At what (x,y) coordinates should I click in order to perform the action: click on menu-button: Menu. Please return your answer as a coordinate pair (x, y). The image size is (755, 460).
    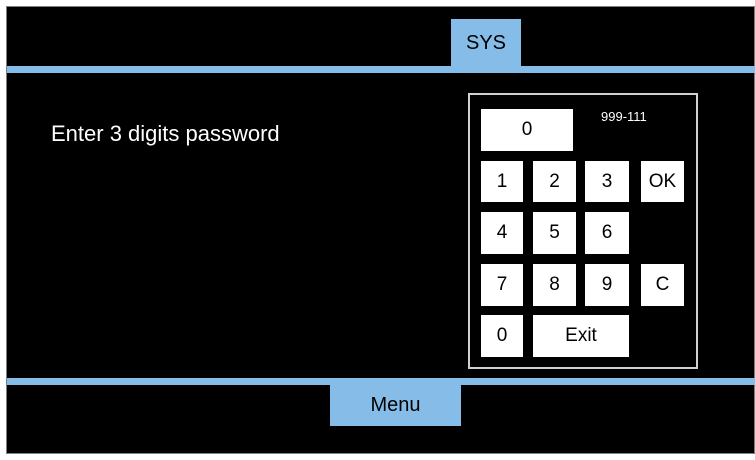
    Looking at the image, I should click on (395, 405).